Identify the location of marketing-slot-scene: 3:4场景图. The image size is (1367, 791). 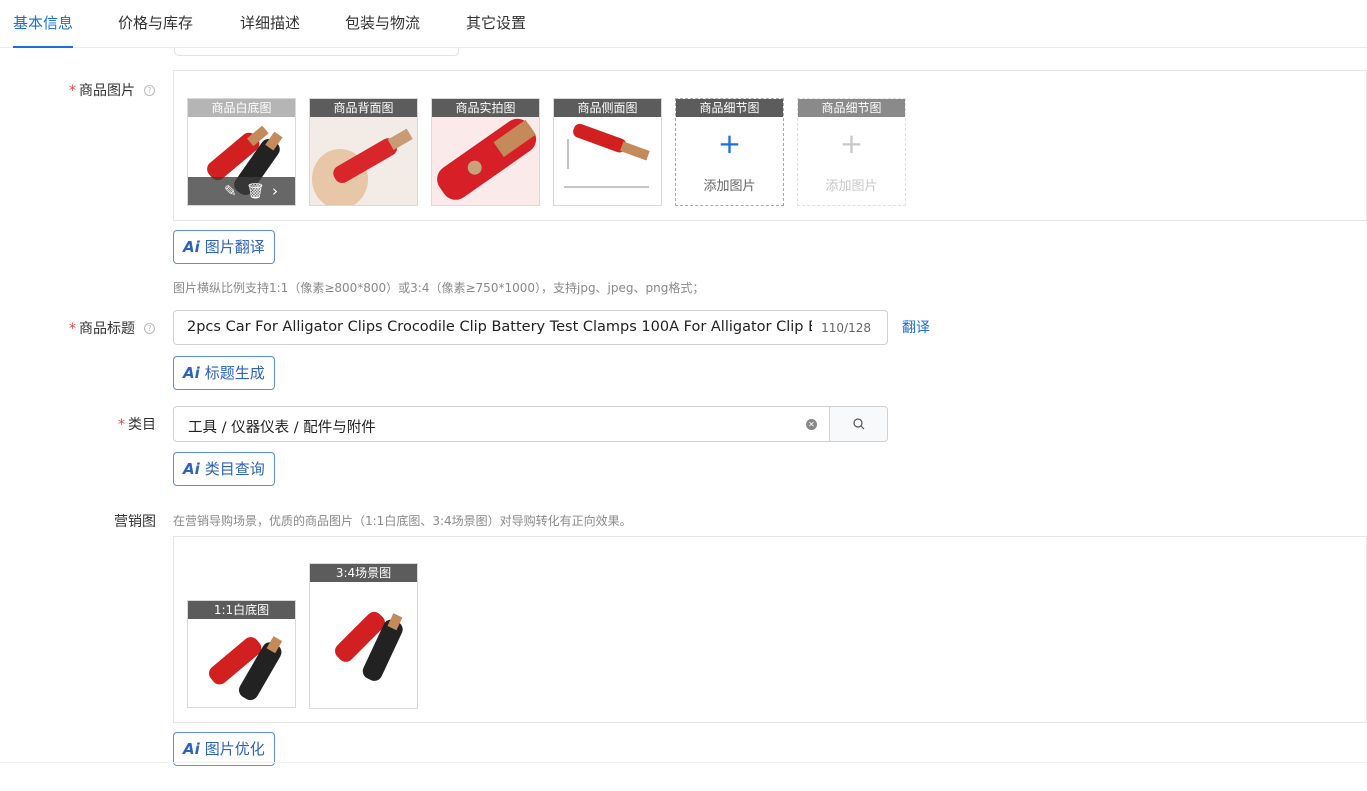
(363, 636).